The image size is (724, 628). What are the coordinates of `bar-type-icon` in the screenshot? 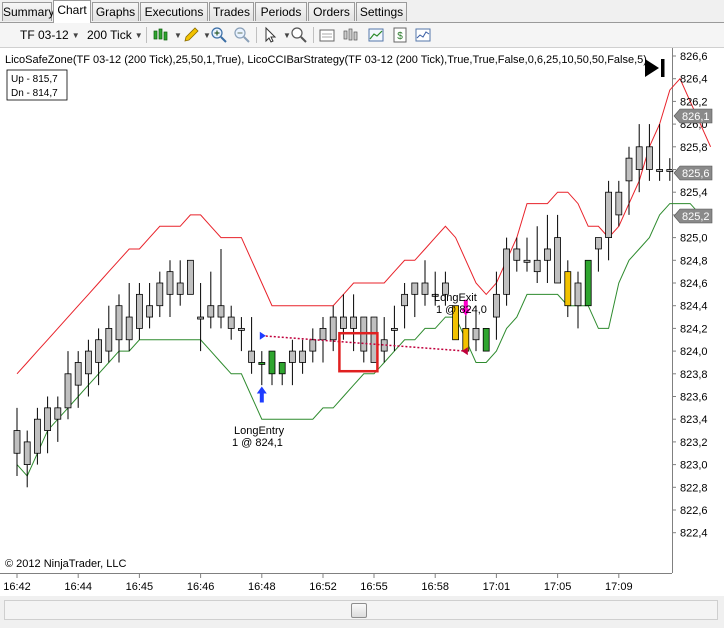 It's located at (161, 35).